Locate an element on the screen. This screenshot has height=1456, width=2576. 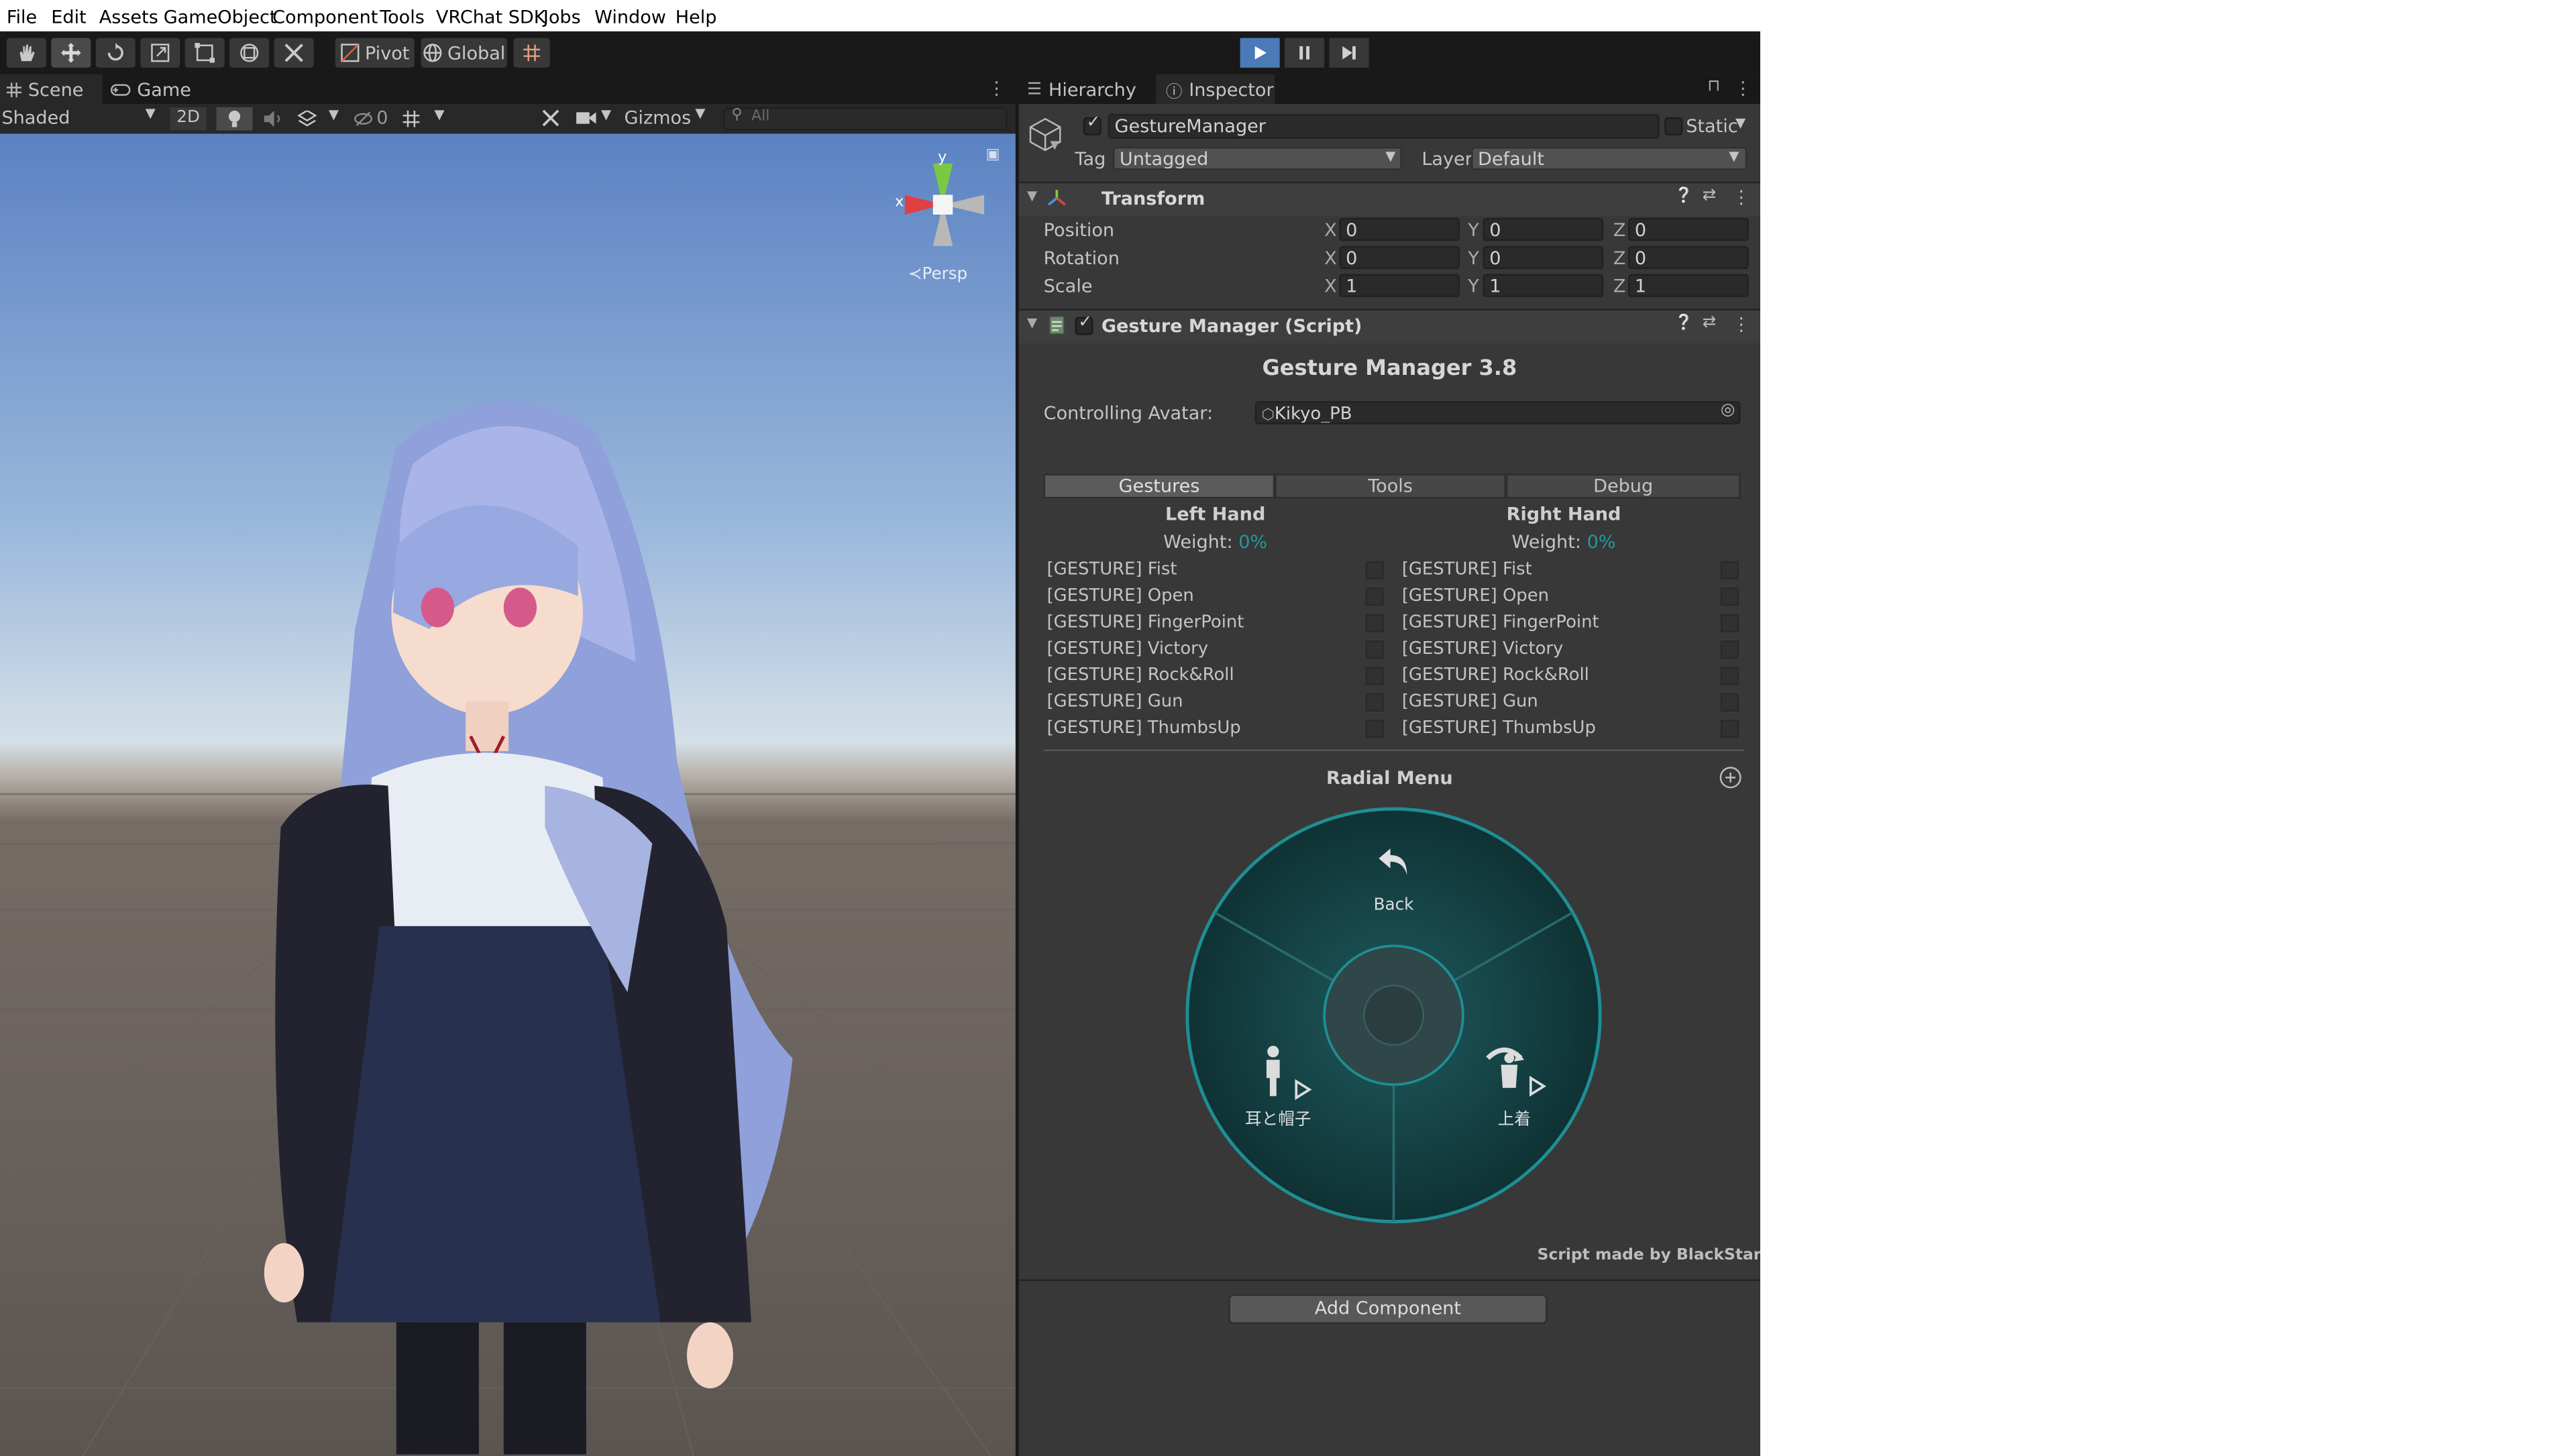
menu-gameobject: GameObject is located at coordinates (220, 17).